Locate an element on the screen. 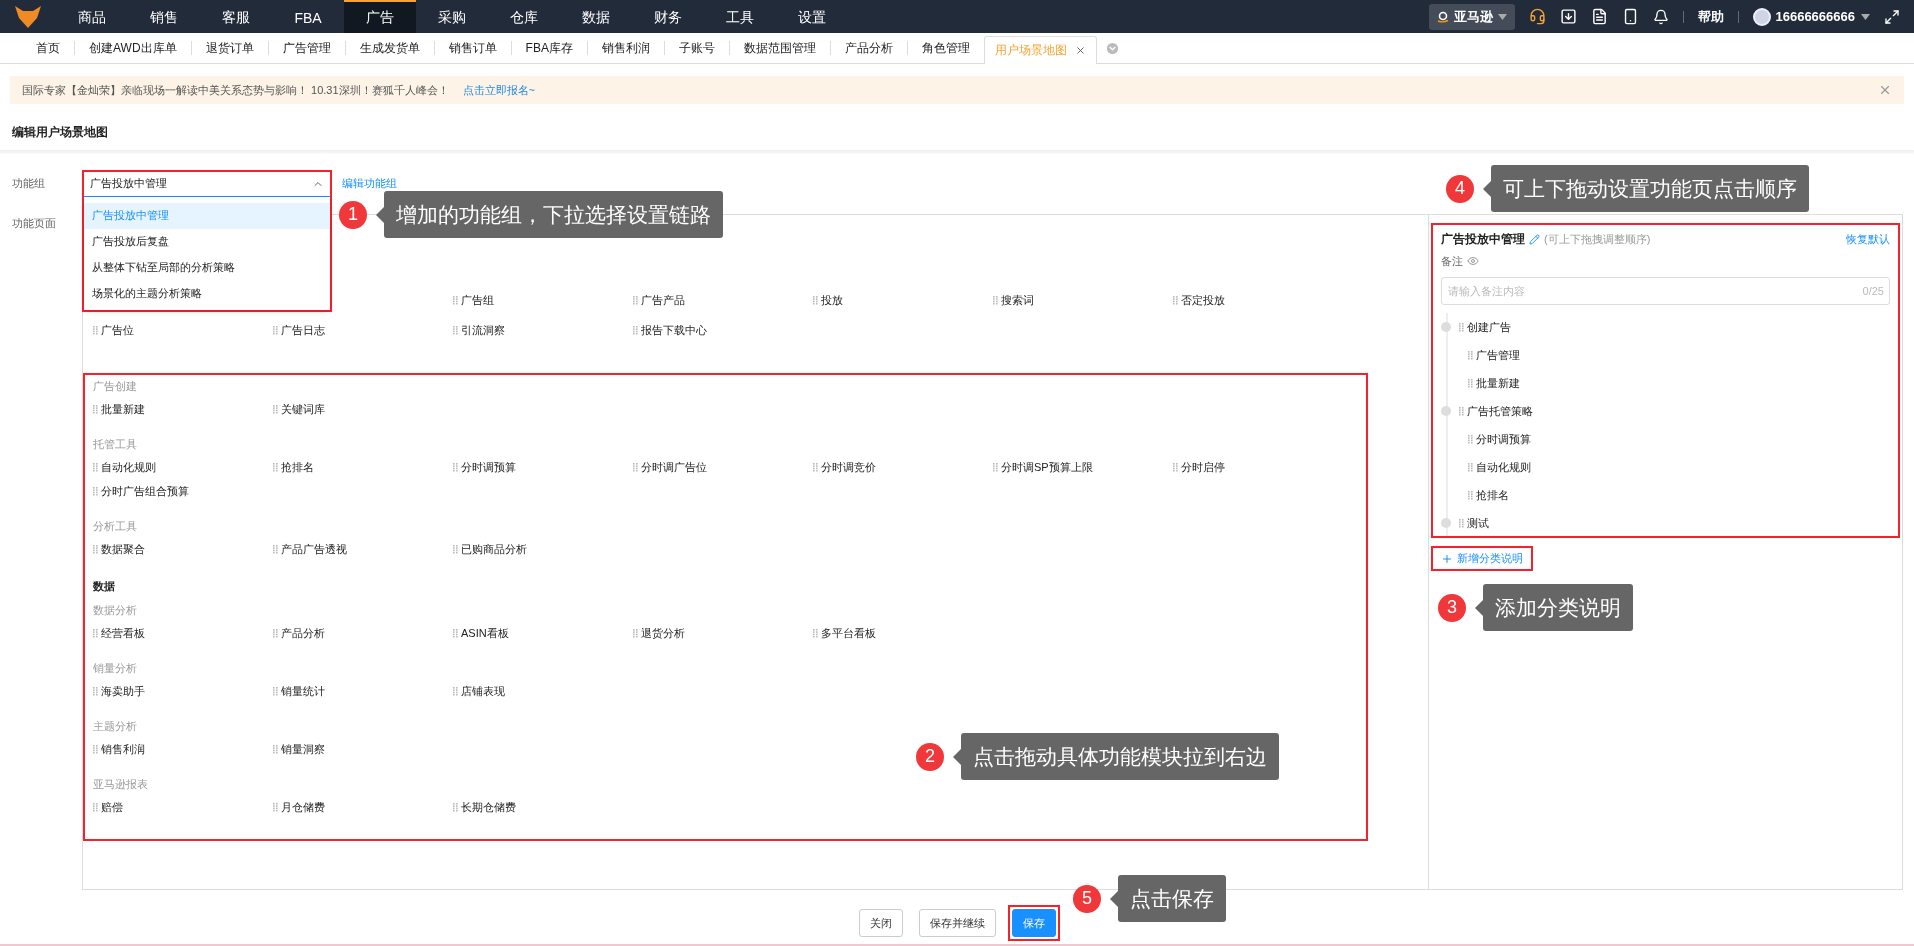 The width and height of the screenshot is (1914, 946). function-module: ASIN看板 is located at coordinates (485, 633).